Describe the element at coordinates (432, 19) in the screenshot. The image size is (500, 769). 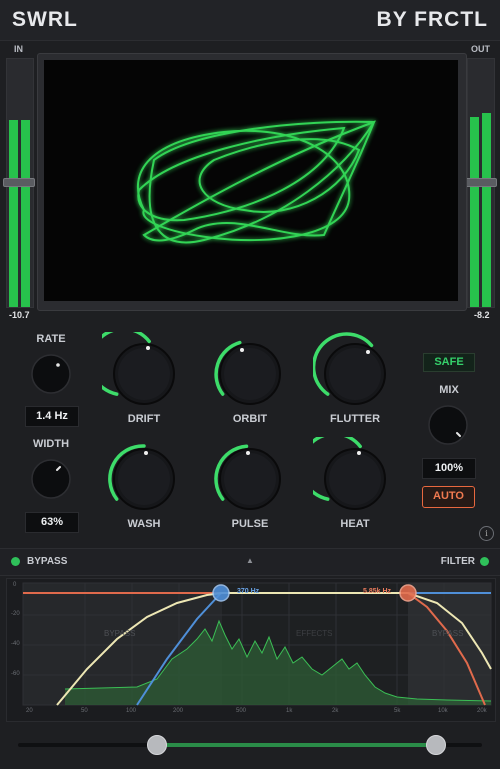
I see `brand-label: BY FRCTL` at that location.